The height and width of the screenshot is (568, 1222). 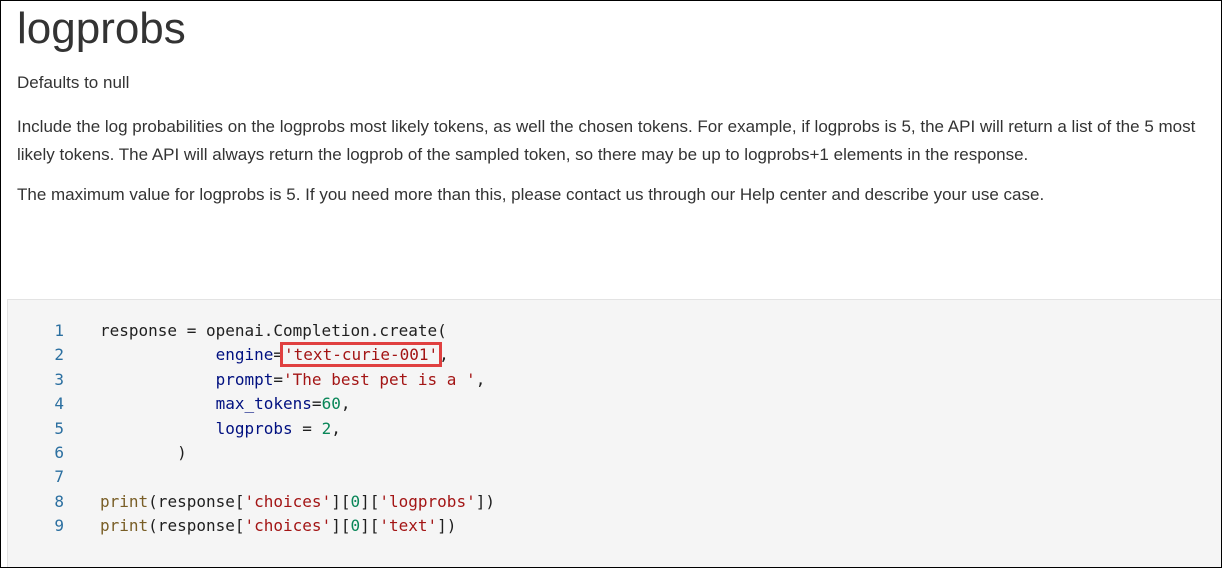 I want to click on code-token: Completion.create(, so click(x=360, y=330).